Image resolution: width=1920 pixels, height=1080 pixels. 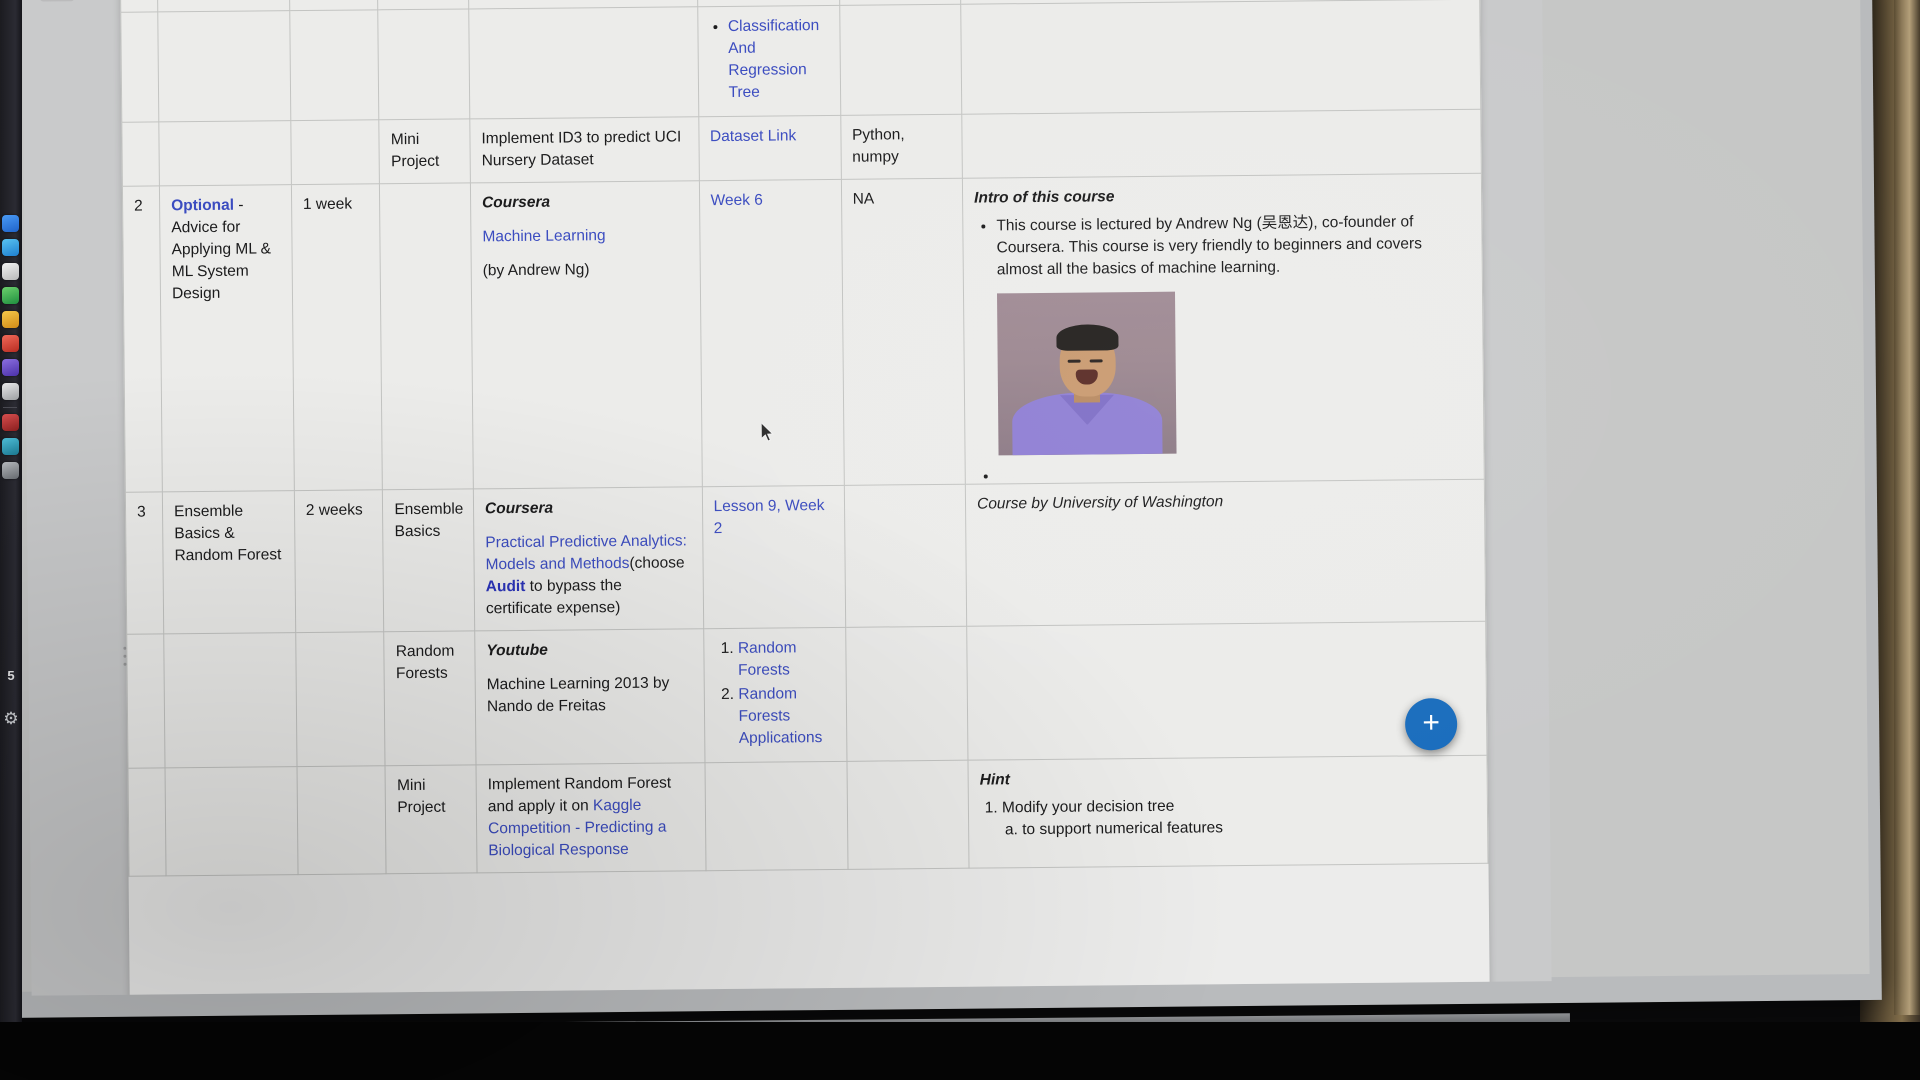 I want to click on mouse-cursor, so click(x=767, y=432).